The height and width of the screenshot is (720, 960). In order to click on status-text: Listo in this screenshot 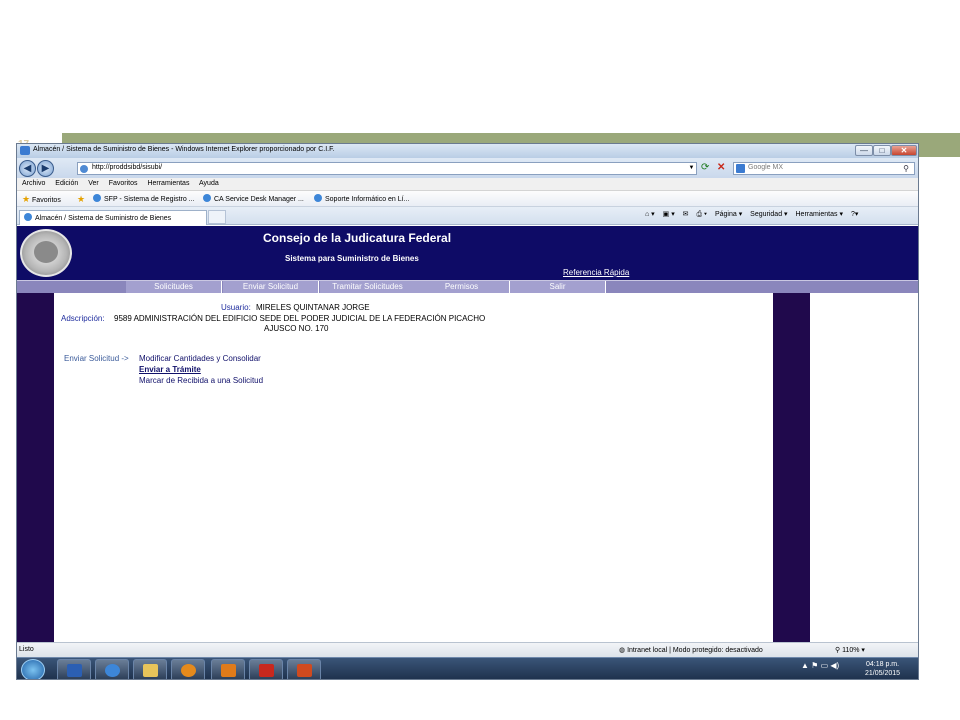, I will do `click(26, 649)`.